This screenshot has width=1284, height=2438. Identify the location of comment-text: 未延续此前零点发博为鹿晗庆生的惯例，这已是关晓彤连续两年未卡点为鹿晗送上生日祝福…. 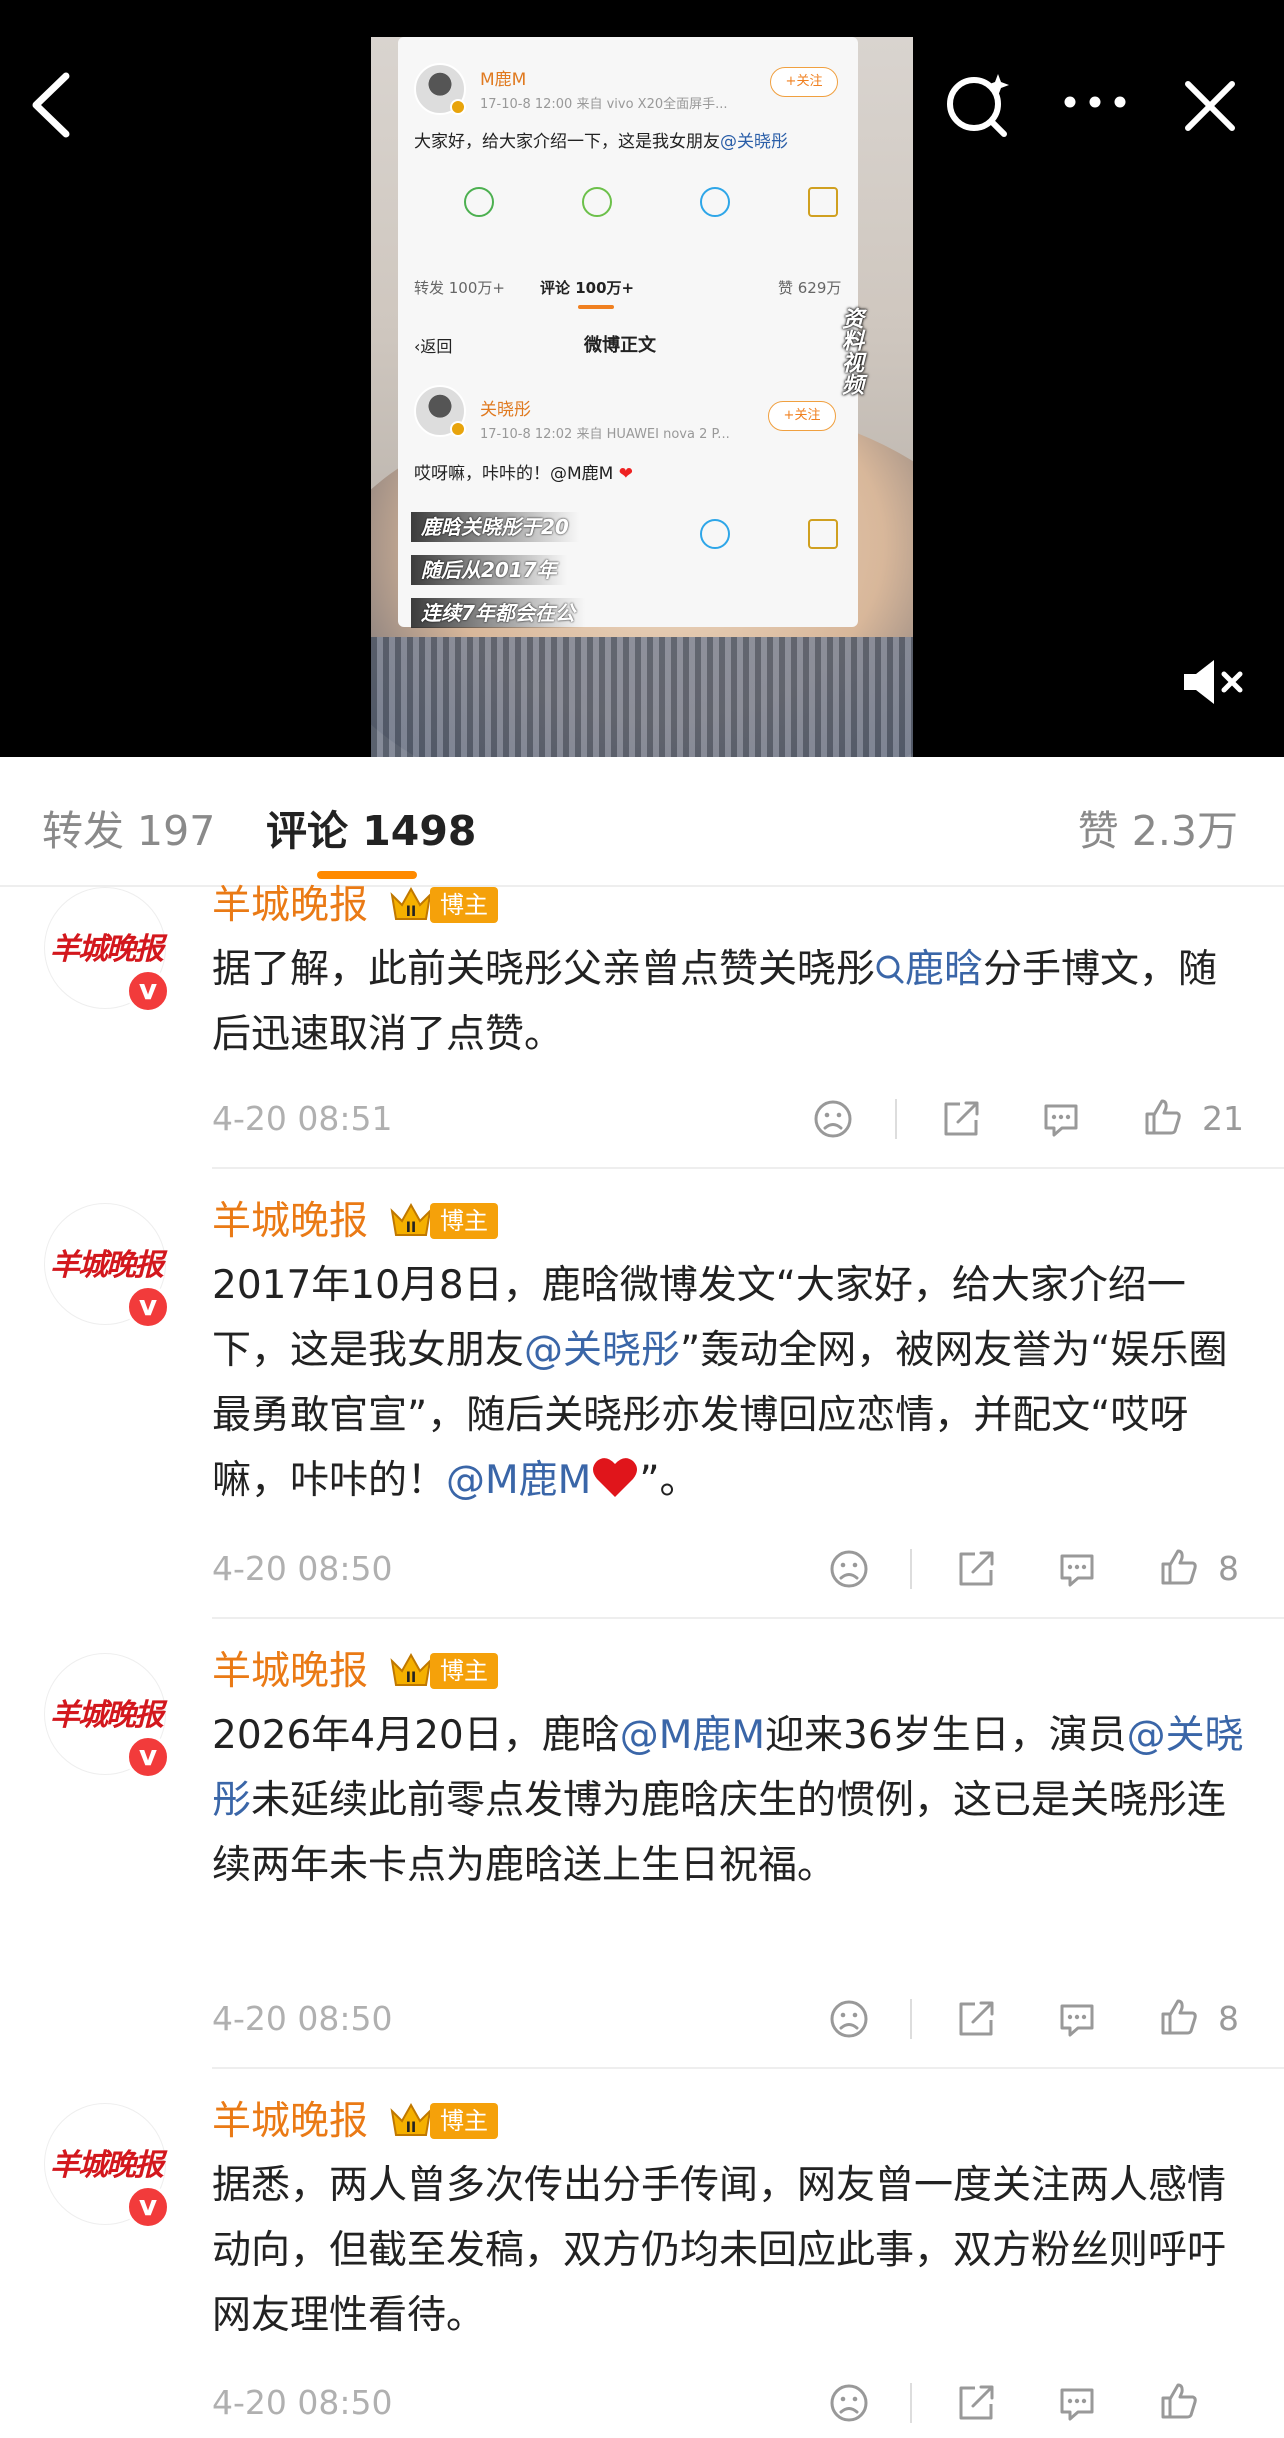
(719, 1833).